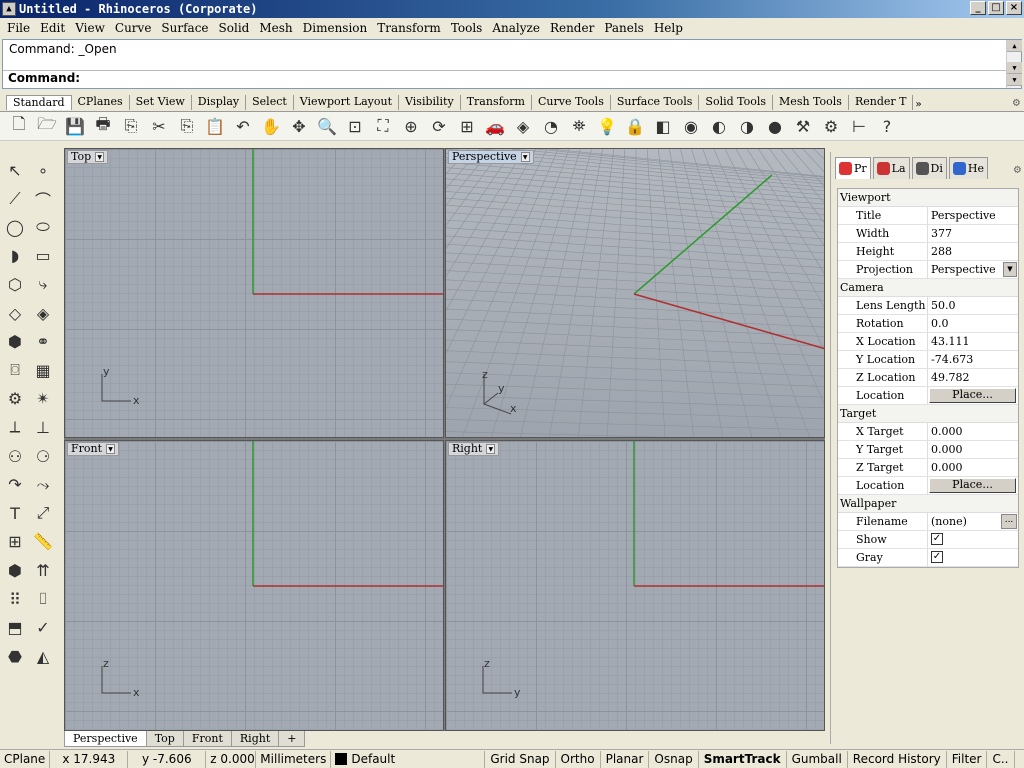 This screenshot has width=1024, height=768. Describe the element at coordinates (635, 585) in the screenshot. I see `viewport-right: z y Right ▼` at that location.